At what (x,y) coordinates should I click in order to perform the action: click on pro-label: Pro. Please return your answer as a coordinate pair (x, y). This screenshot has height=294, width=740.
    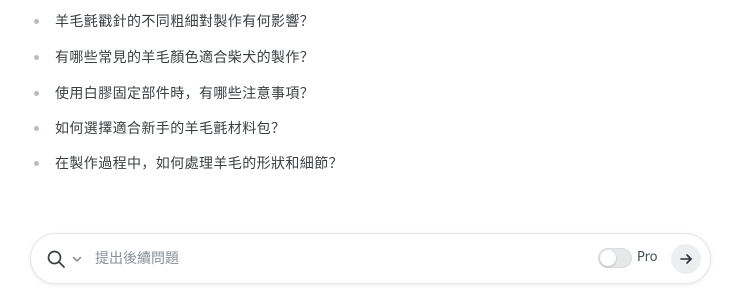
    Looking at the image, I should click on (647, 257).